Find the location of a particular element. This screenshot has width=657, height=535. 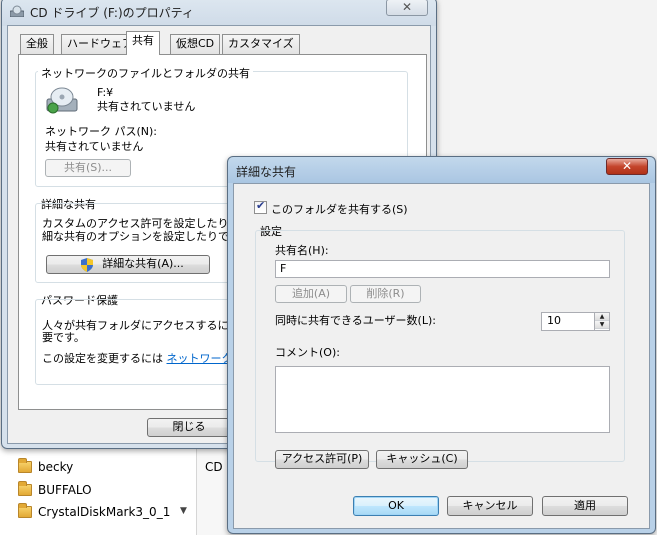

password-text-2: 要です。 is located at coordinates (63, 337).